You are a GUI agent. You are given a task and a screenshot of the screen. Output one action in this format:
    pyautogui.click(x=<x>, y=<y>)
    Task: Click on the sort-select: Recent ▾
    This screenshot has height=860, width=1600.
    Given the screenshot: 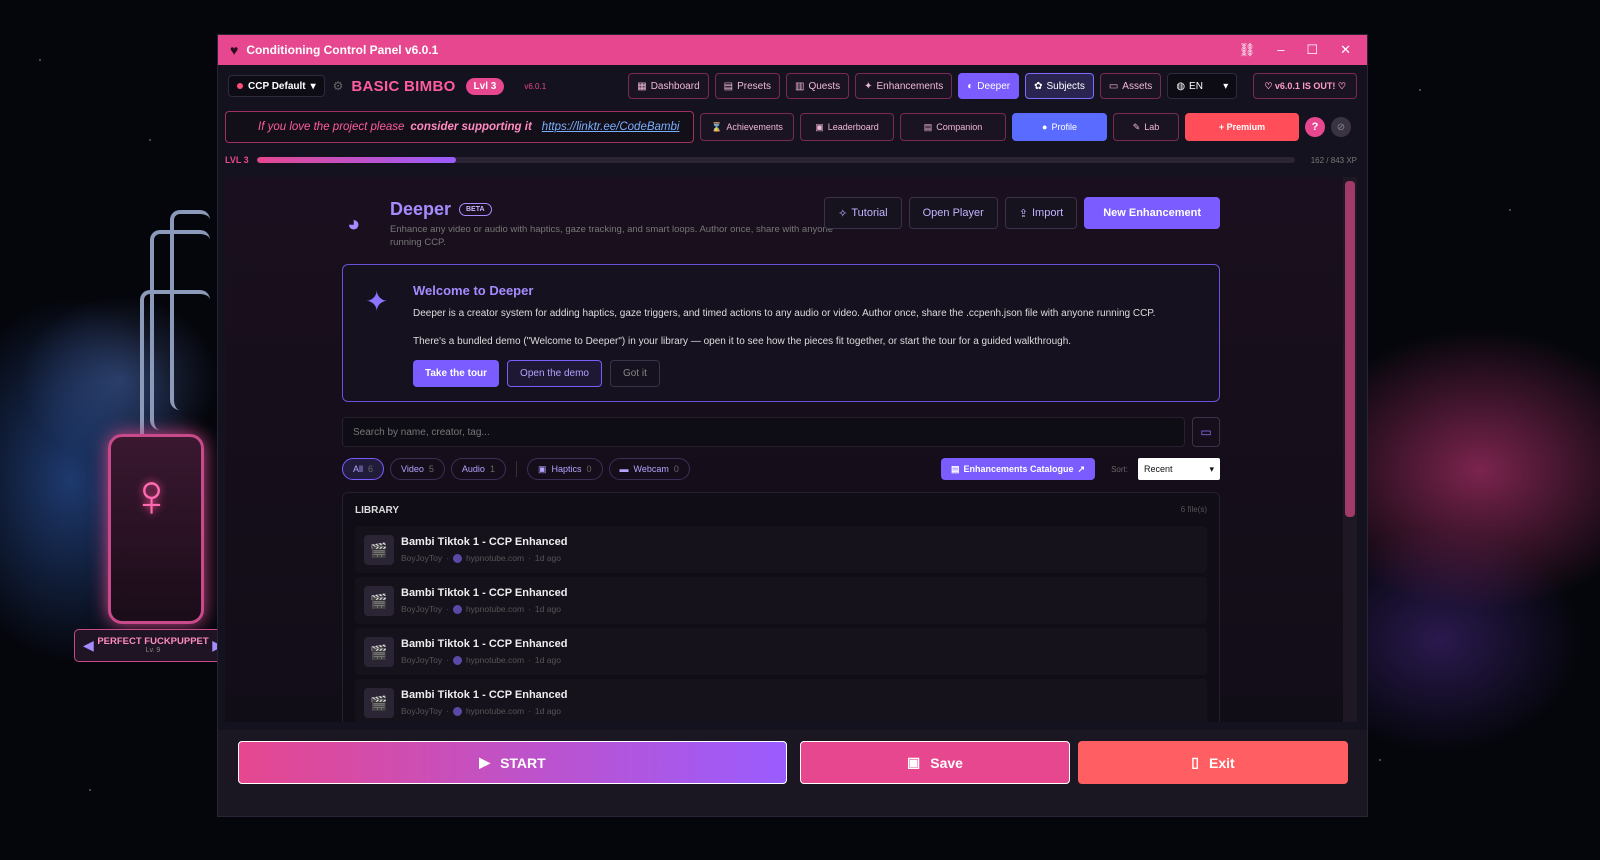 What is the action you would take?
    pyautogui.click(x=1179, y=469)
    